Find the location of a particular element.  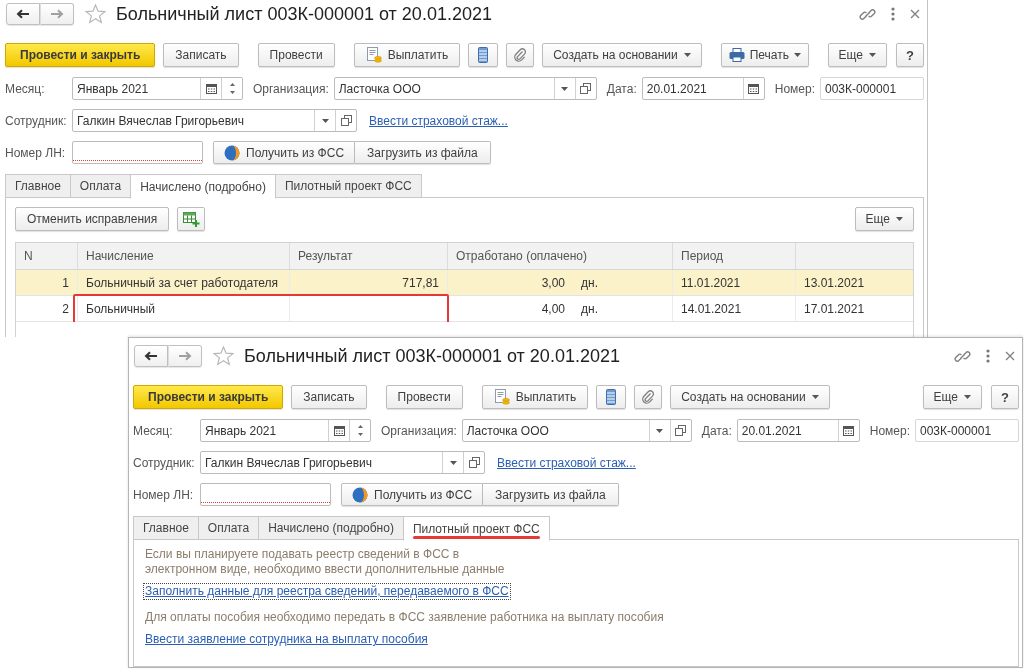

add-row-button is located at coordinates (191, 219).